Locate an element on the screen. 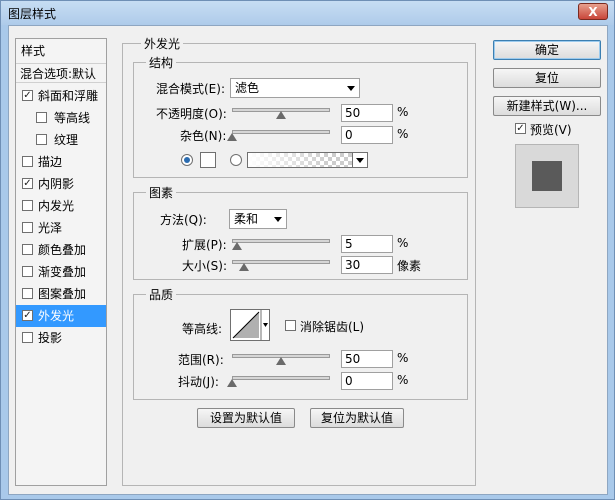 This screenshot has height=500, width=615. size-slider-thumb is located at coordinates (243, 267).